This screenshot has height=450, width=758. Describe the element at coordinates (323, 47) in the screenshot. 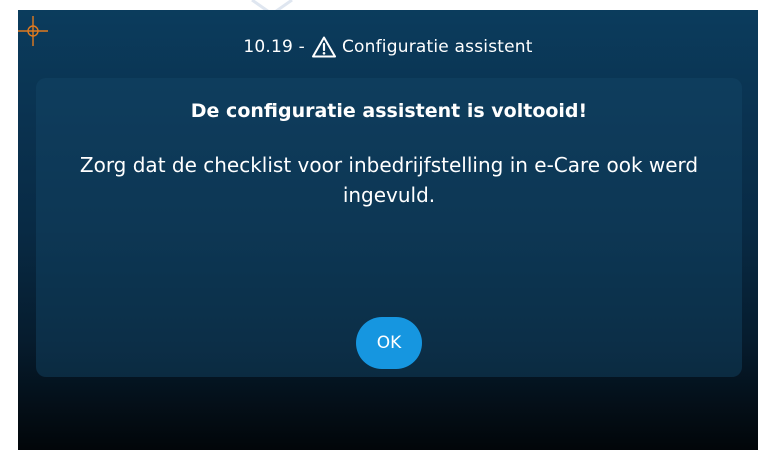

I see `warning-triangle-icon` at that location.